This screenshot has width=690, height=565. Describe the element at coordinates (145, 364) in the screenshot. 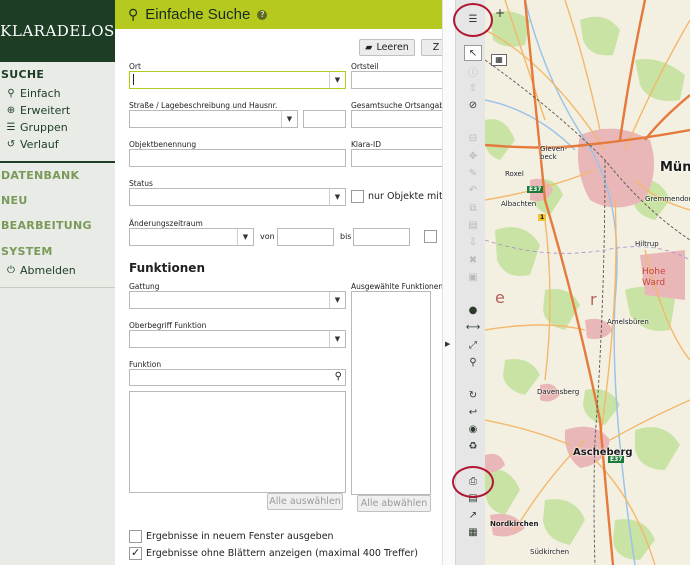

I see `funktion-label: Funktion` at that location.